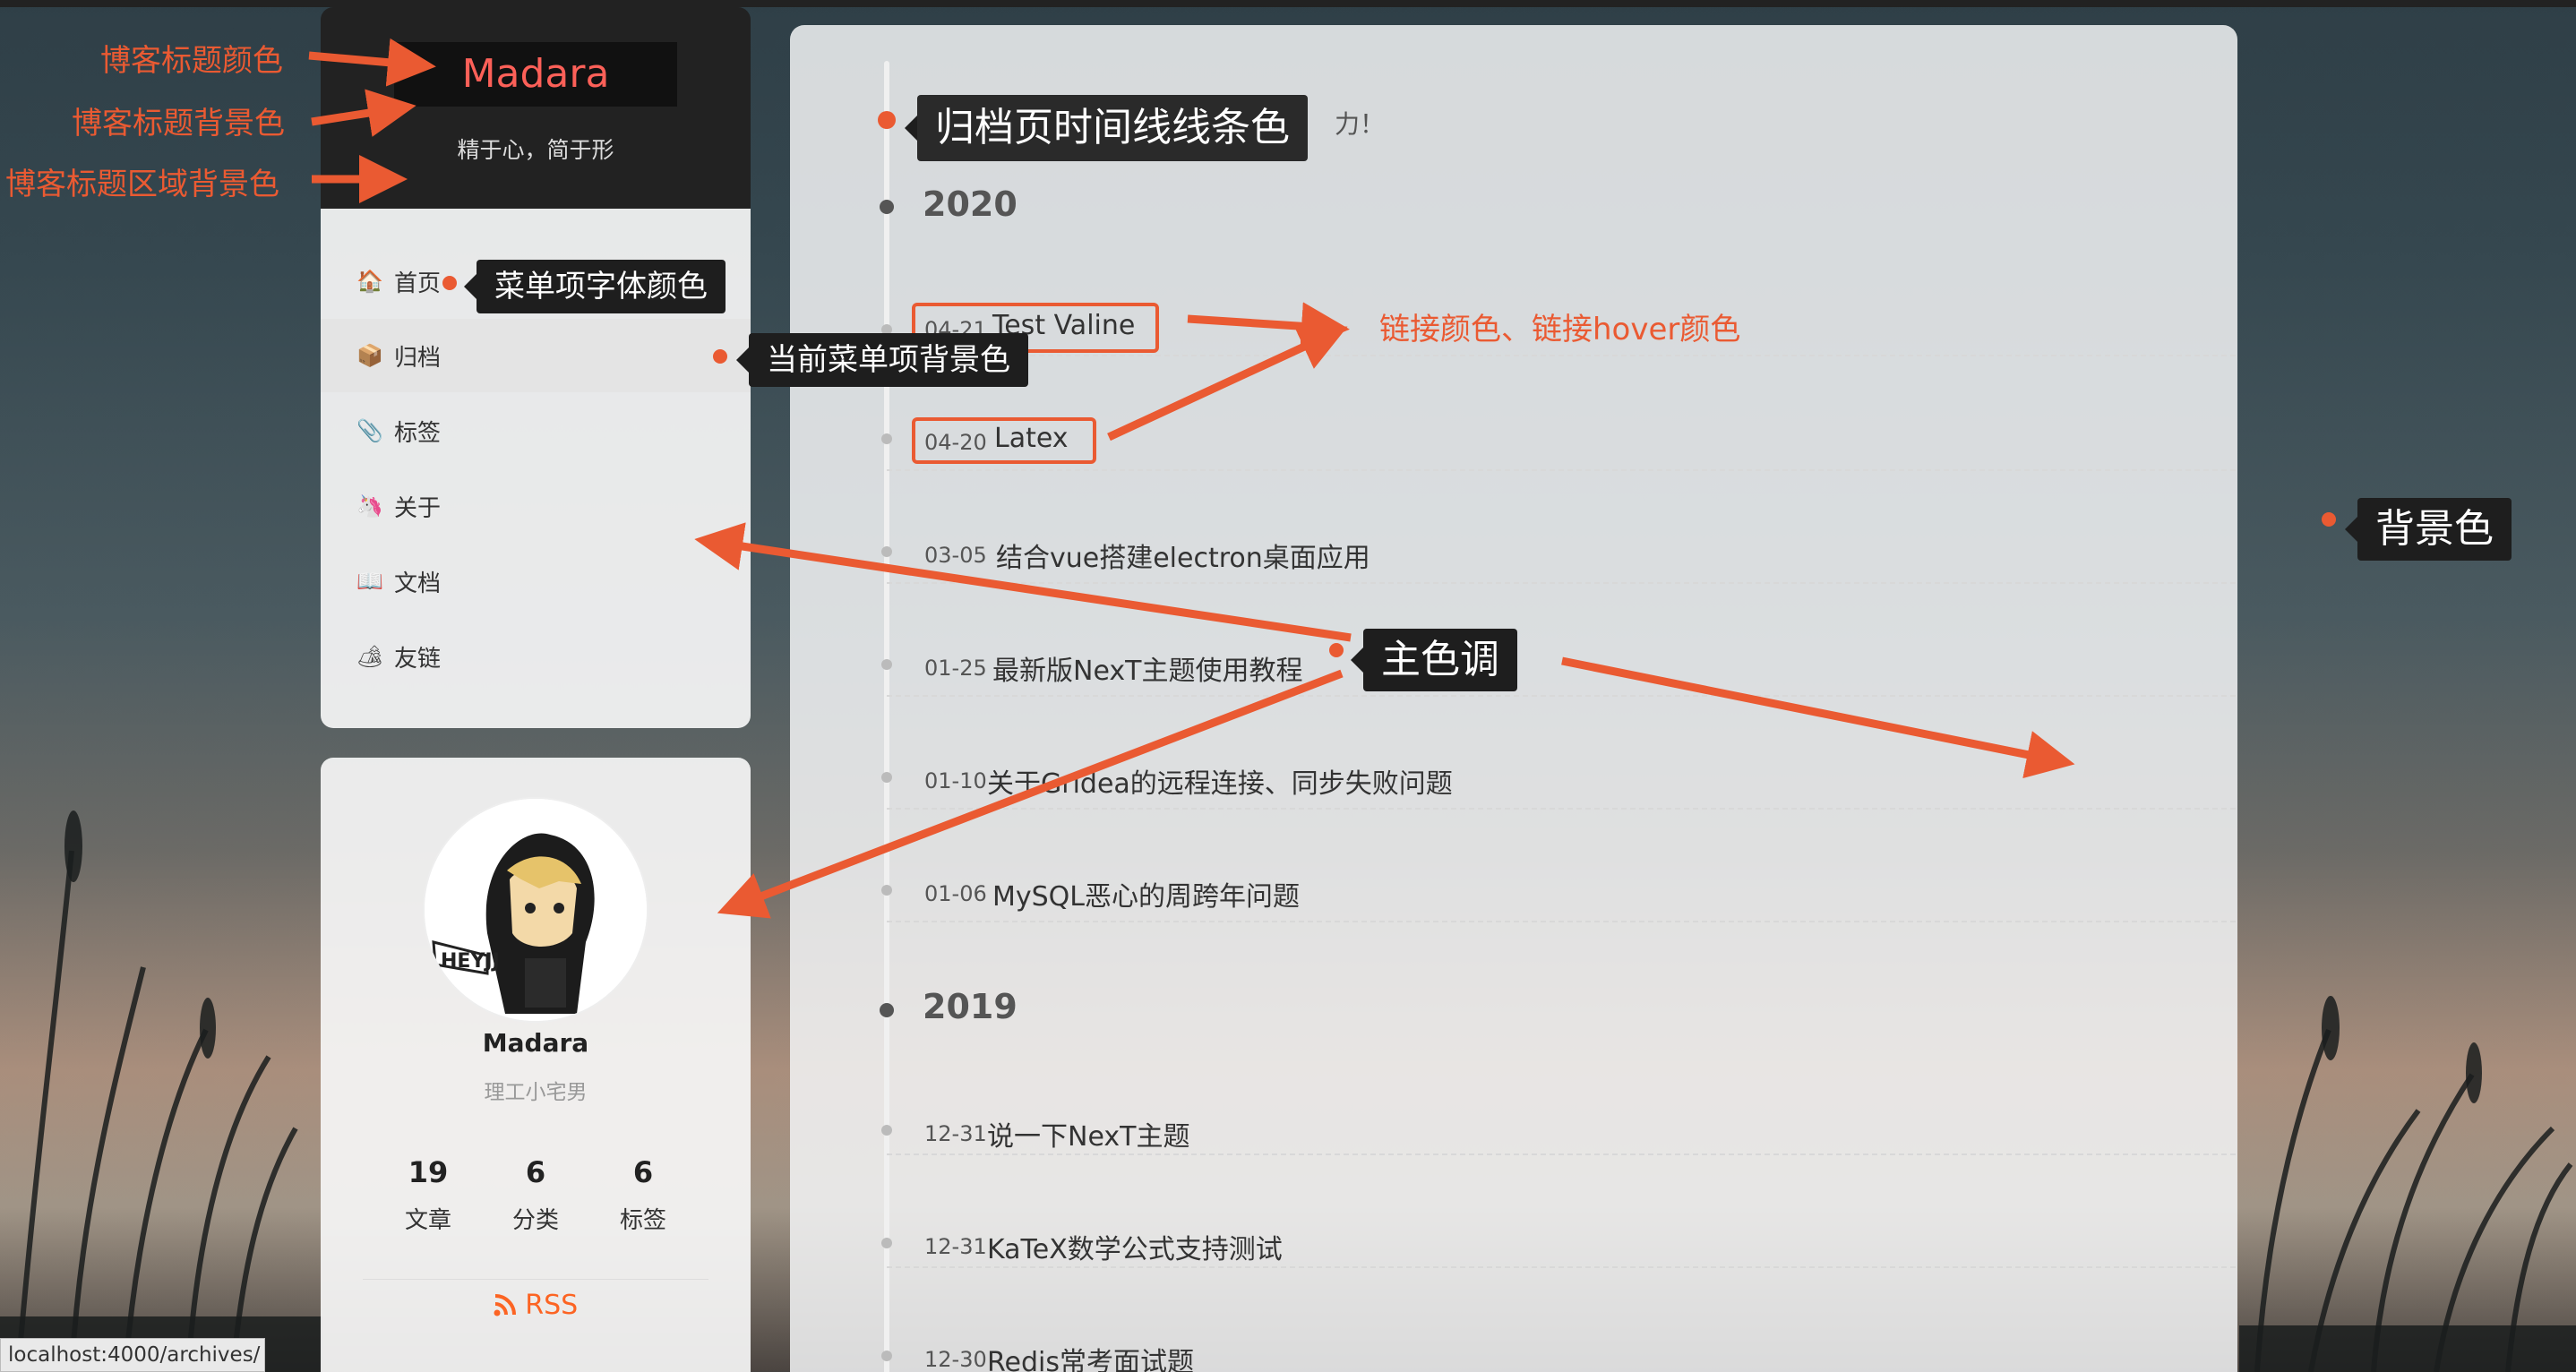 Image resolution: width=2576 pixels, height=1372 pixels. What do you see at coordinates (1360, 124) in the screenshot?
I see `archive-intro: 力！` at bounding box center [1360, 124].